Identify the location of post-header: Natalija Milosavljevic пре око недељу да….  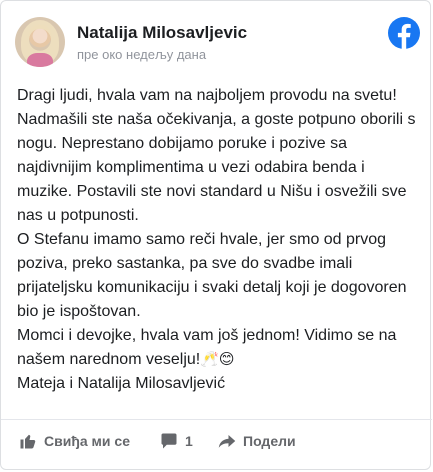
(217, 41).